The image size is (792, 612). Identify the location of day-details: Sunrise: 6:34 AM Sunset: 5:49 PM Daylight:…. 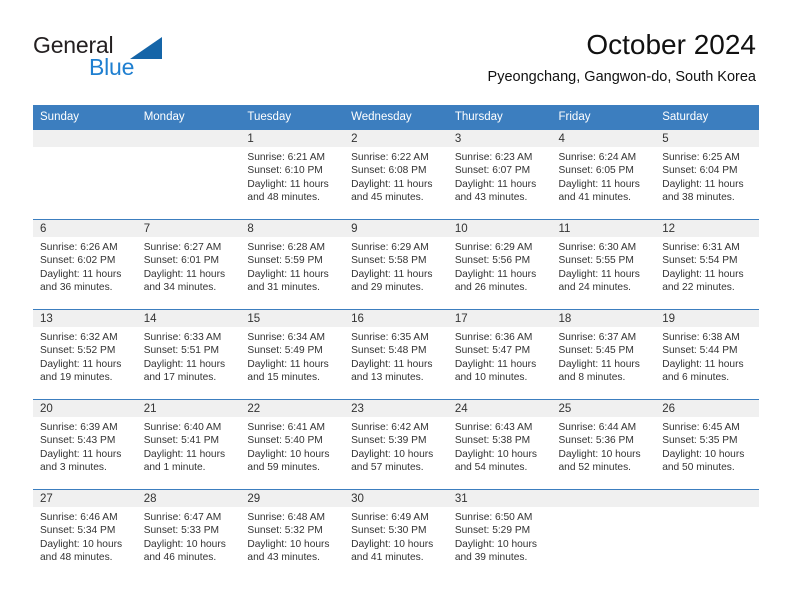
(292, 355).